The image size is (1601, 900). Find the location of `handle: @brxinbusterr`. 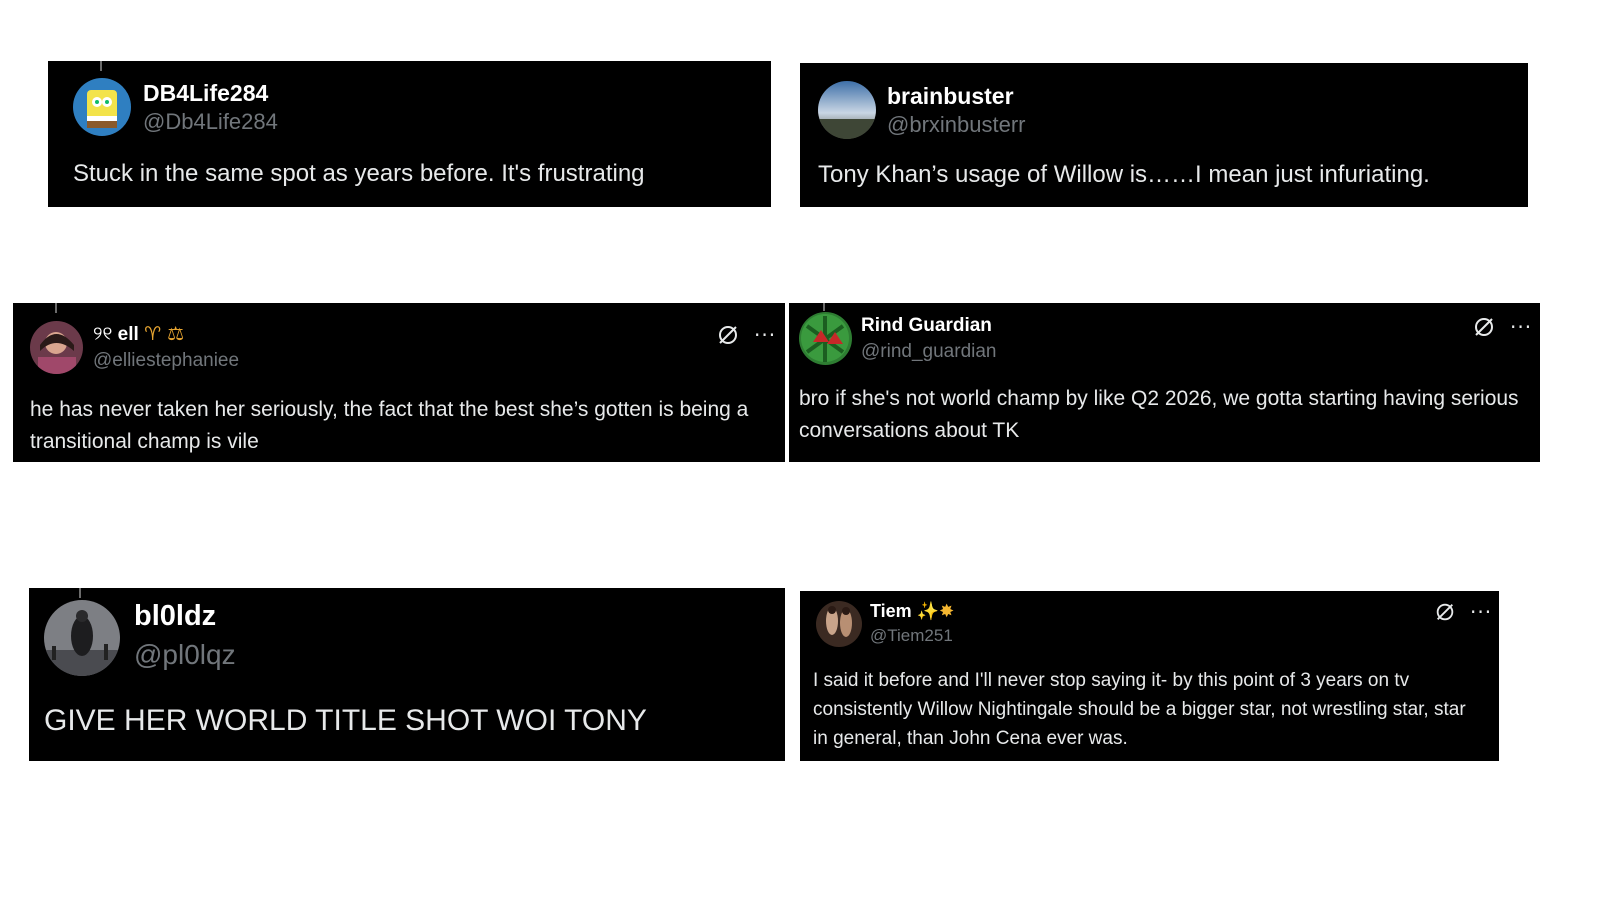

handle: @brxinbusterr is located at coordinates (956, 125).